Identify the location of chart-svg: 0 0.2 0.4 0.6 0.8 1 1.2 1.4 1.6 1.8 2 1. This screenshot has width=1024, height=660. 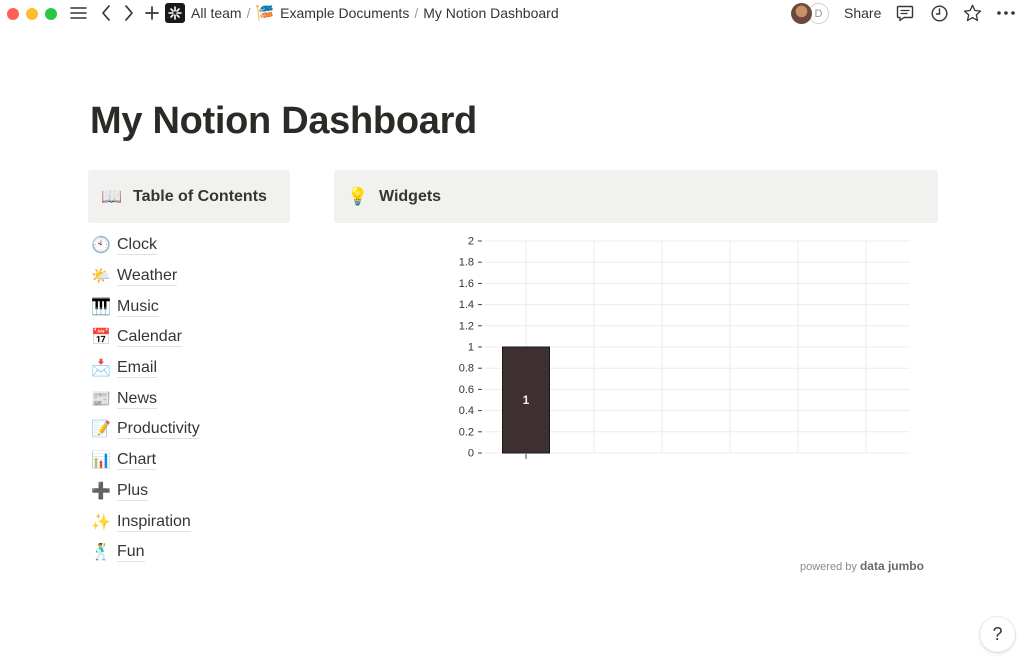
(684, 348).